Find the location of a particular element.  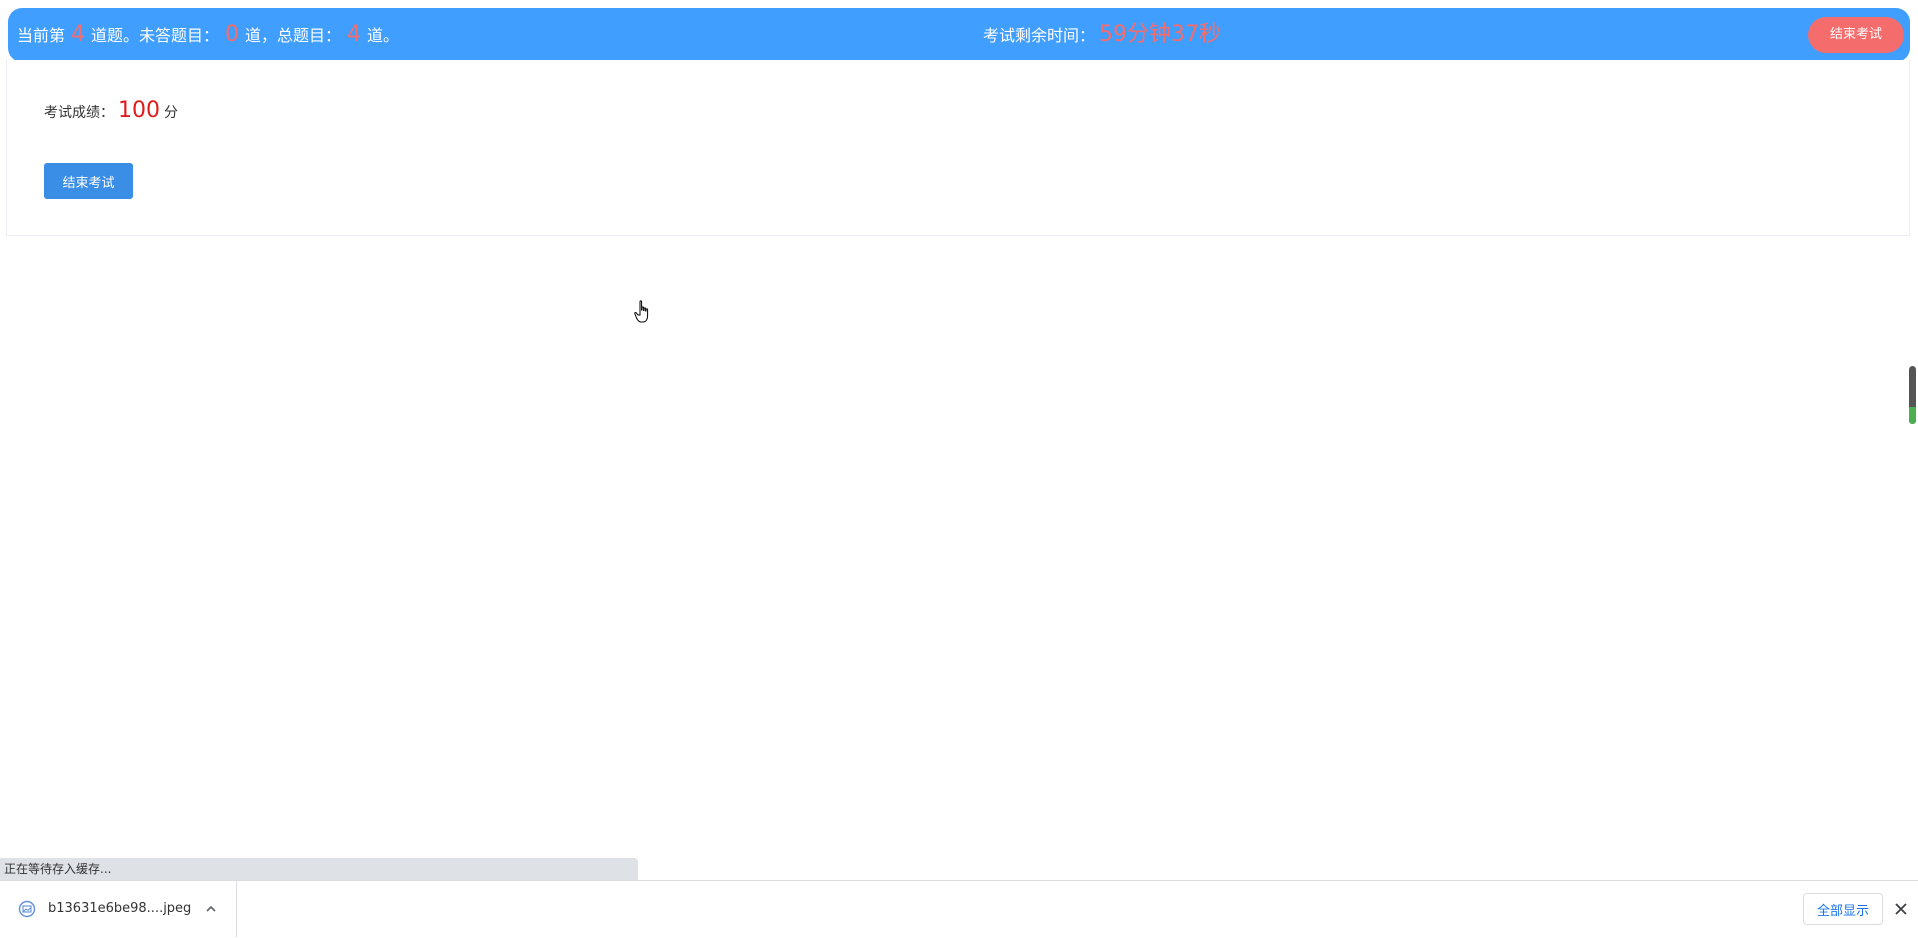

show-all-downloads-button: 全部显示 is located at coordinates (1843, 909).